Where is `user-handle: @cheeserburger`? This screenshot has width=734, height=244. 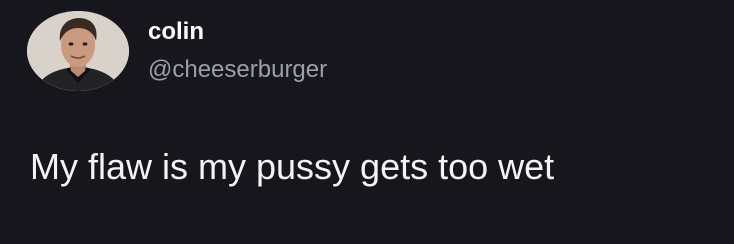
user-handle: @cheeserburger is located at coordinates (237, 70).